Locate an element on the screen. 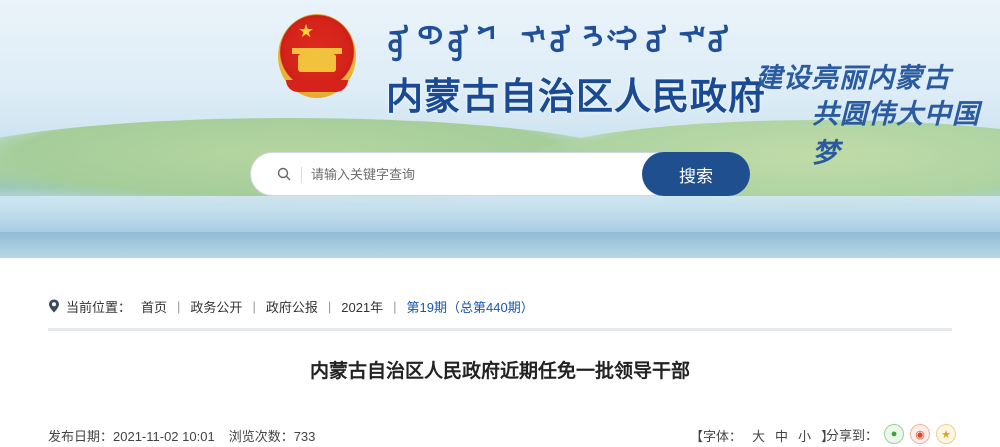  breadcrumb-government-affairs: 政务公开 is located at coordinates (216, 306).